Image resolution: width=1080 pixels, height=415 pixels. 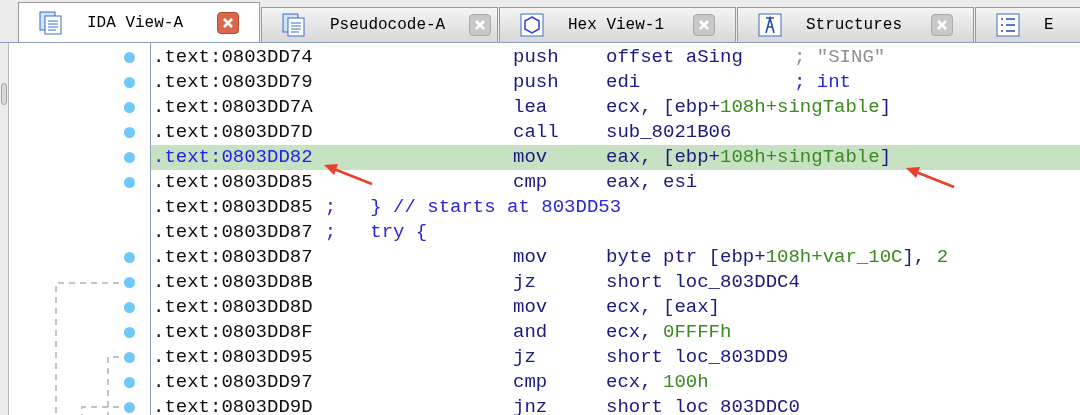 I want to click on operands: sub_8021B06, so click(x=669, y=132).